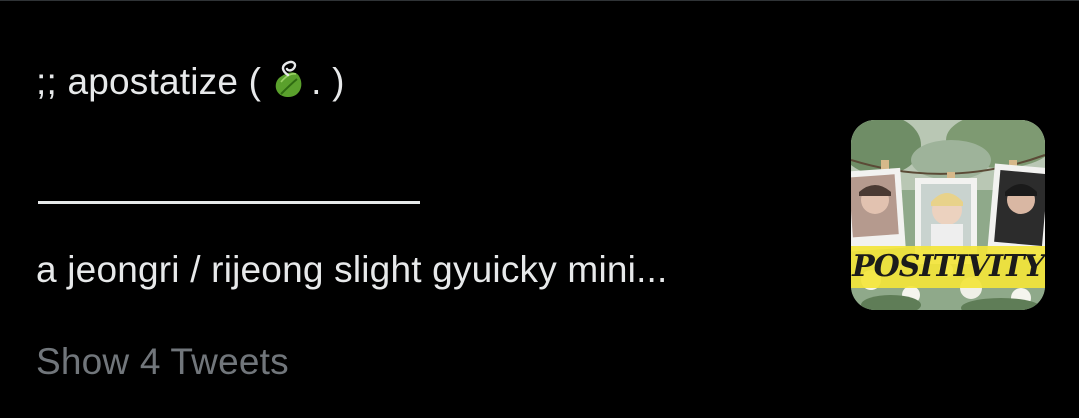 This screenshot has height=418, width=1079. I want to click on title-suffix: . ), so click(328, 81).